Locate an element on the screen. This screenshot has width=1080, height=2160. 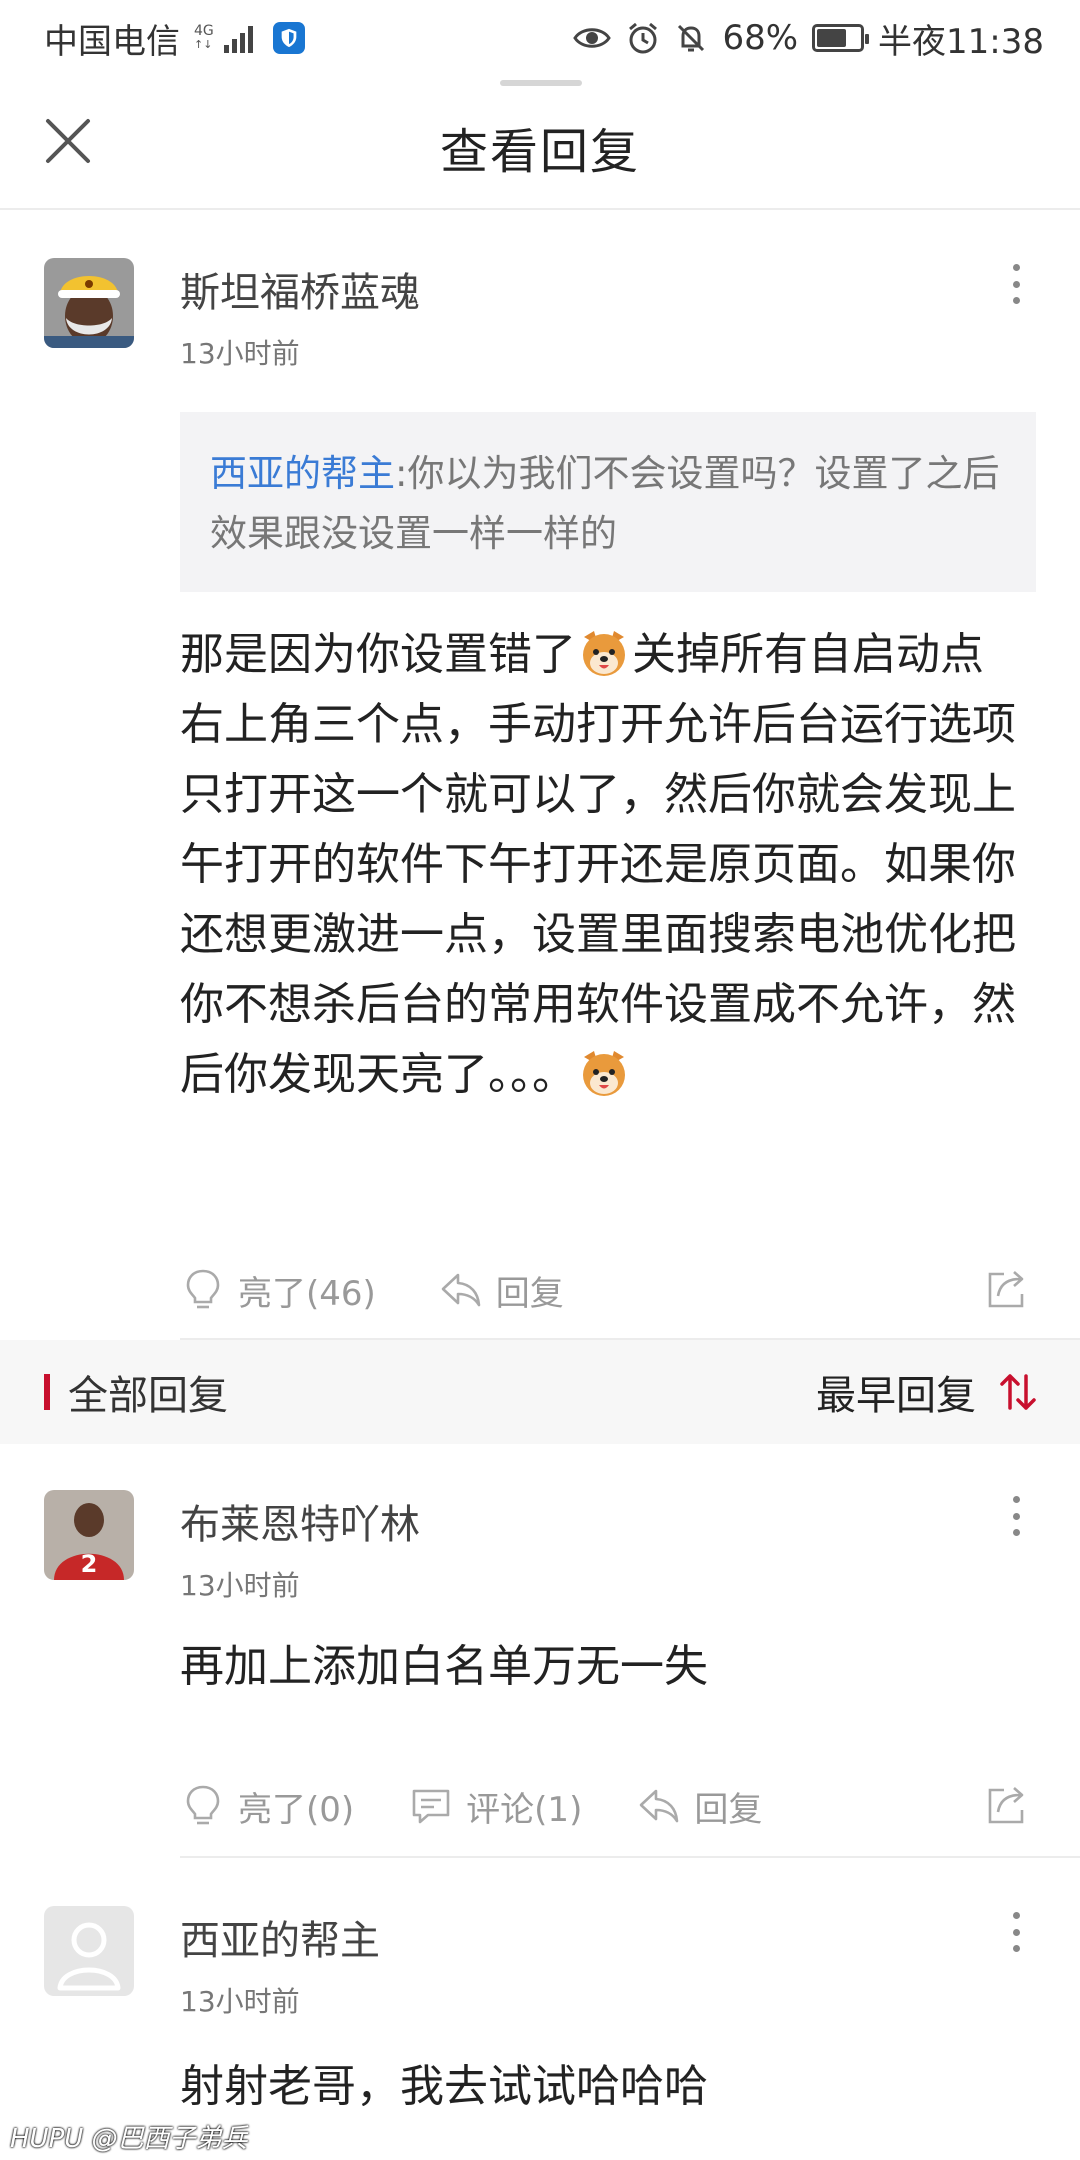
mute-icon is located at coordinates (691, 38).